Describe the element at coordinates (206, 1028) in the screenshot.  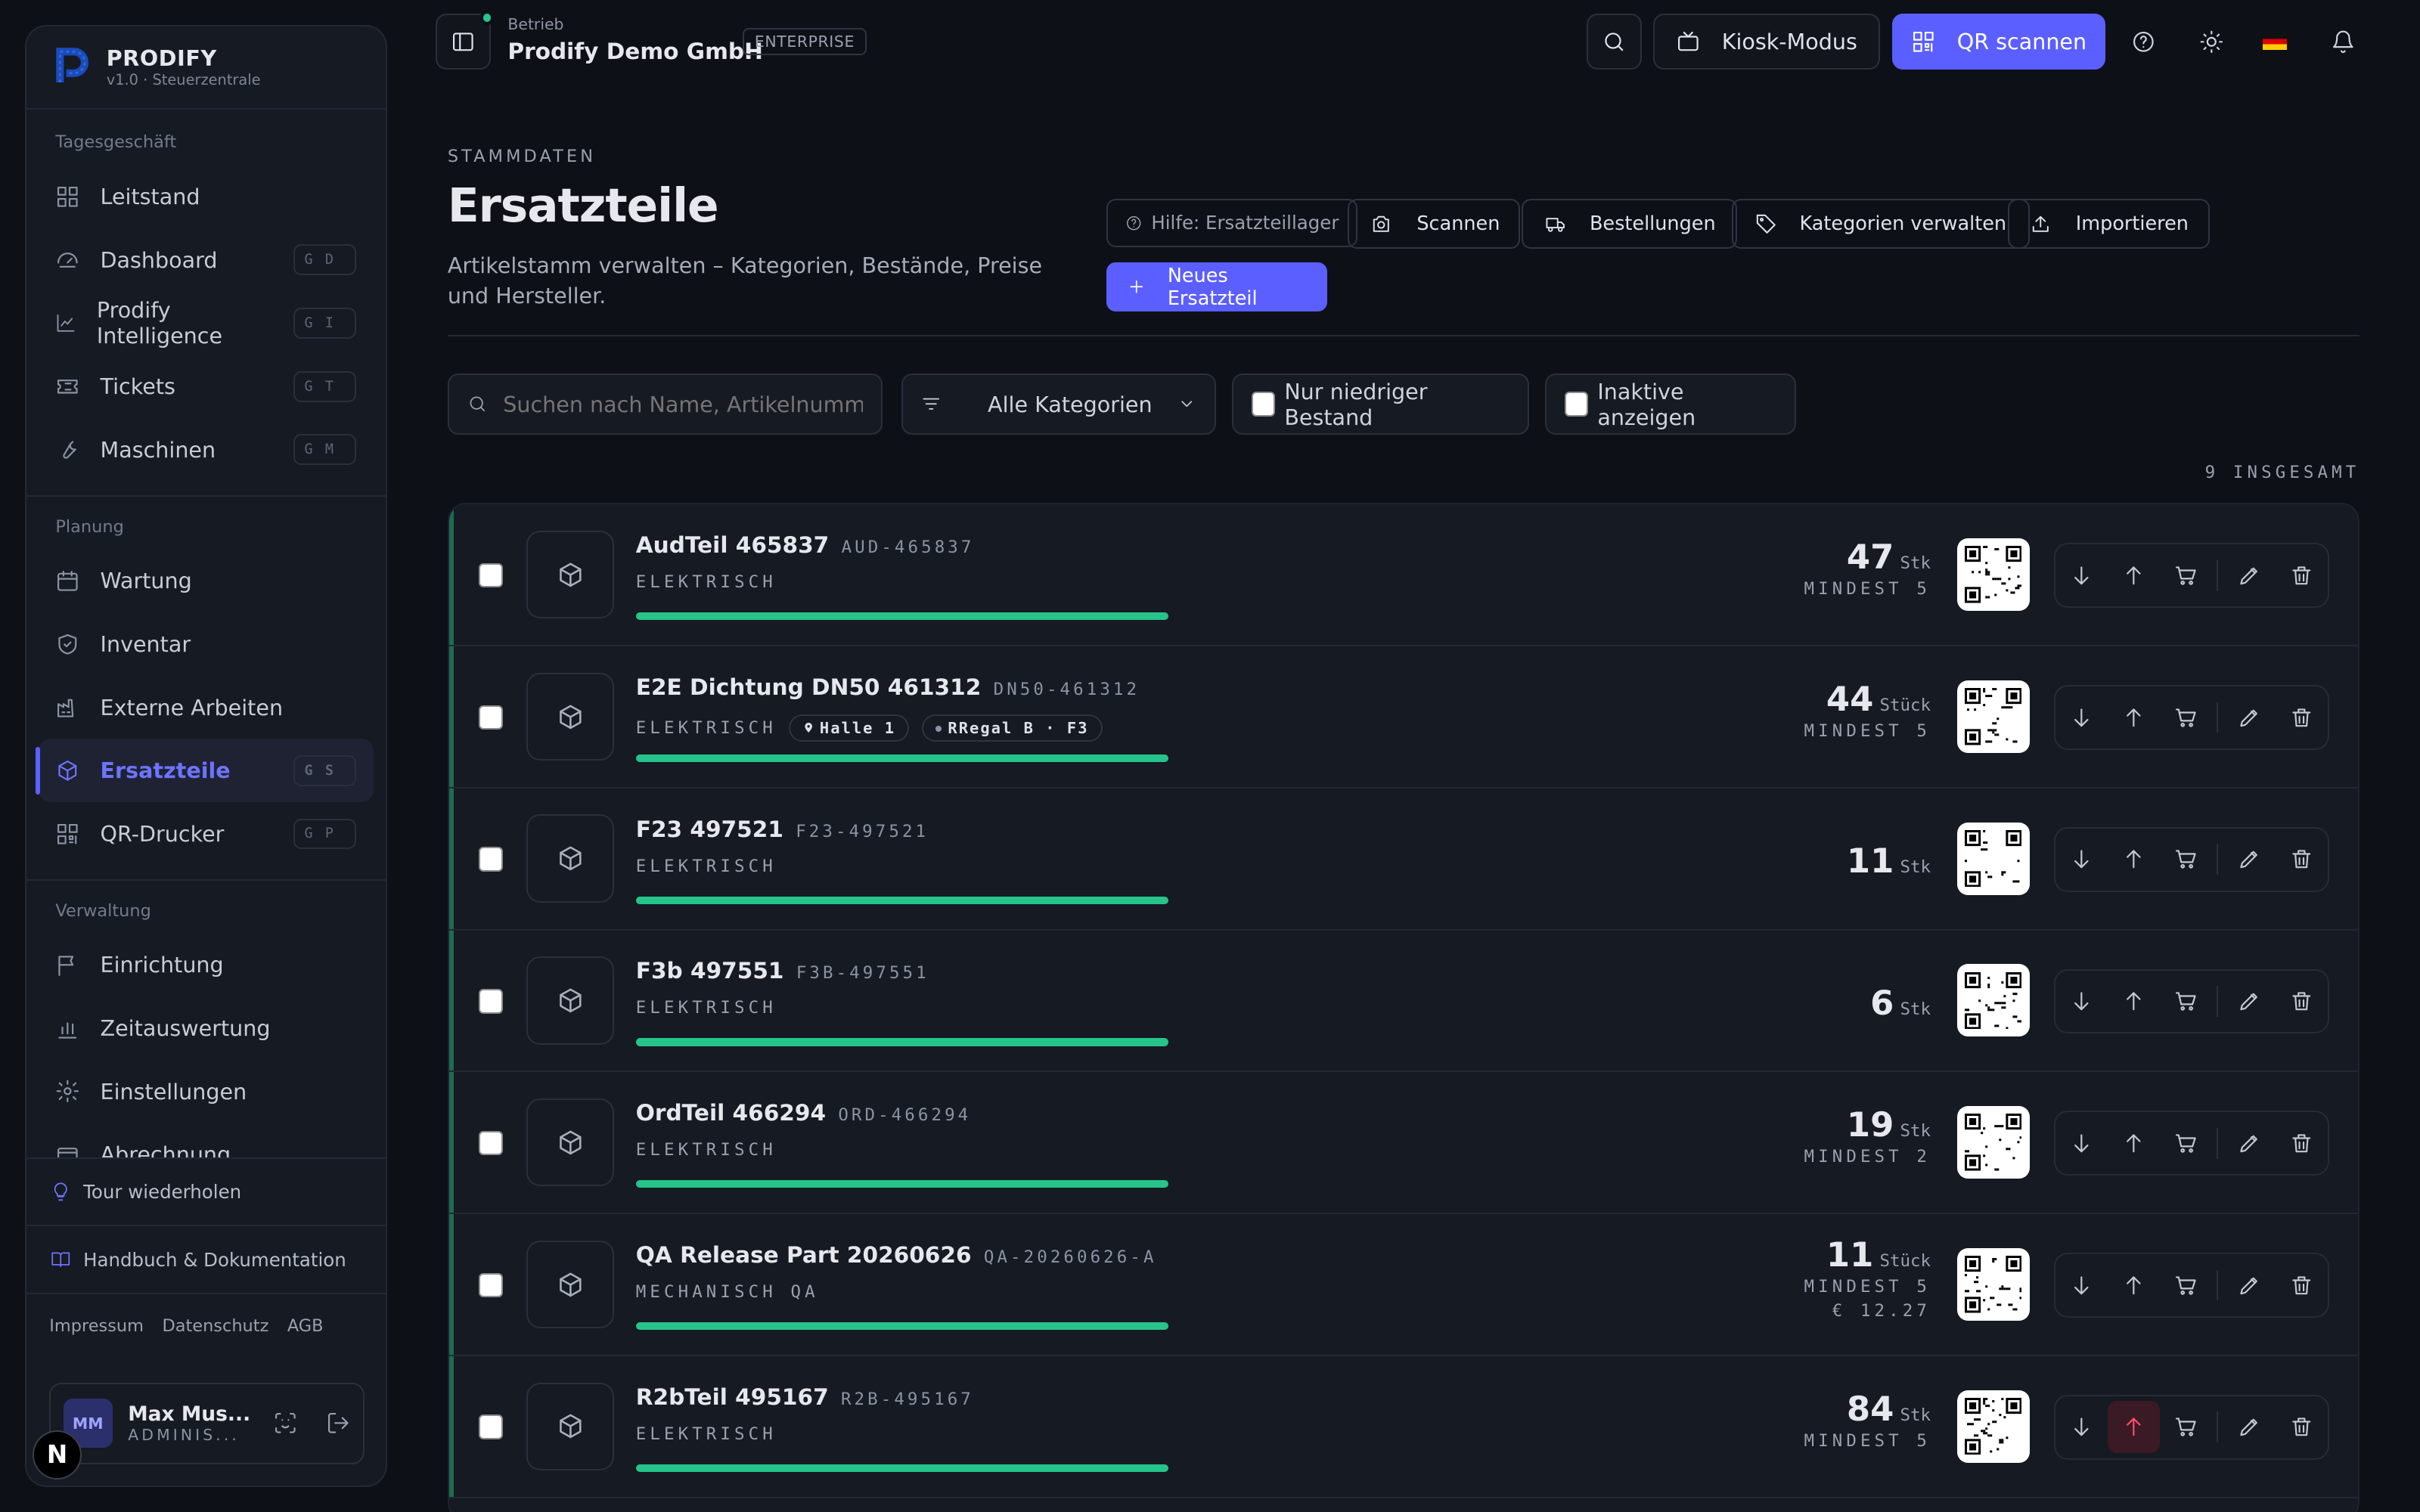
I see `sidebar-item-zeitauswertung: Zeitauswertung` at that location.